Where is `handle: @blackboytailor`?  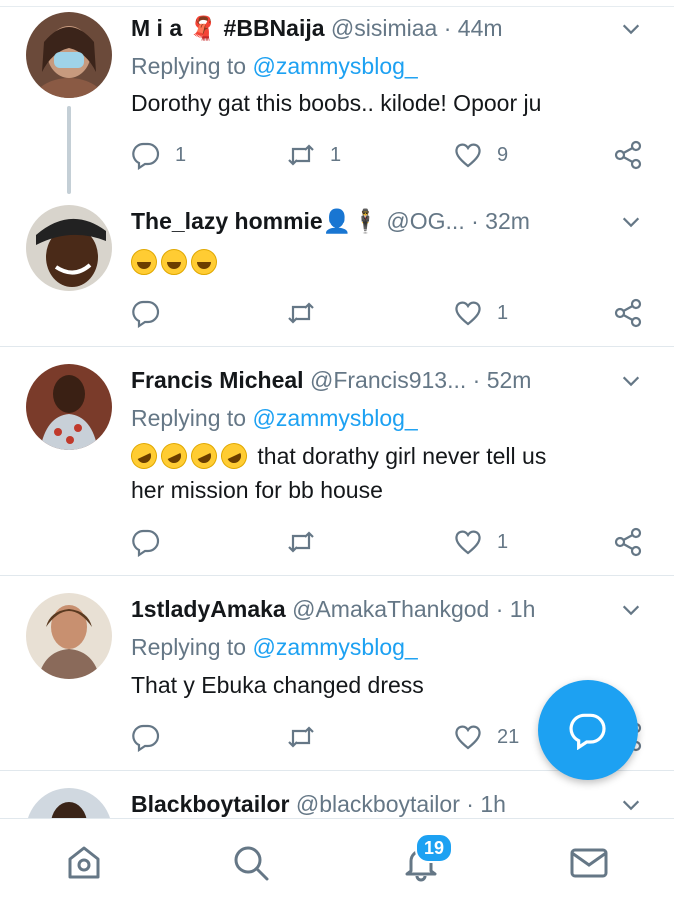
handle: @blackboytailor is located at coordinates (378, 804).